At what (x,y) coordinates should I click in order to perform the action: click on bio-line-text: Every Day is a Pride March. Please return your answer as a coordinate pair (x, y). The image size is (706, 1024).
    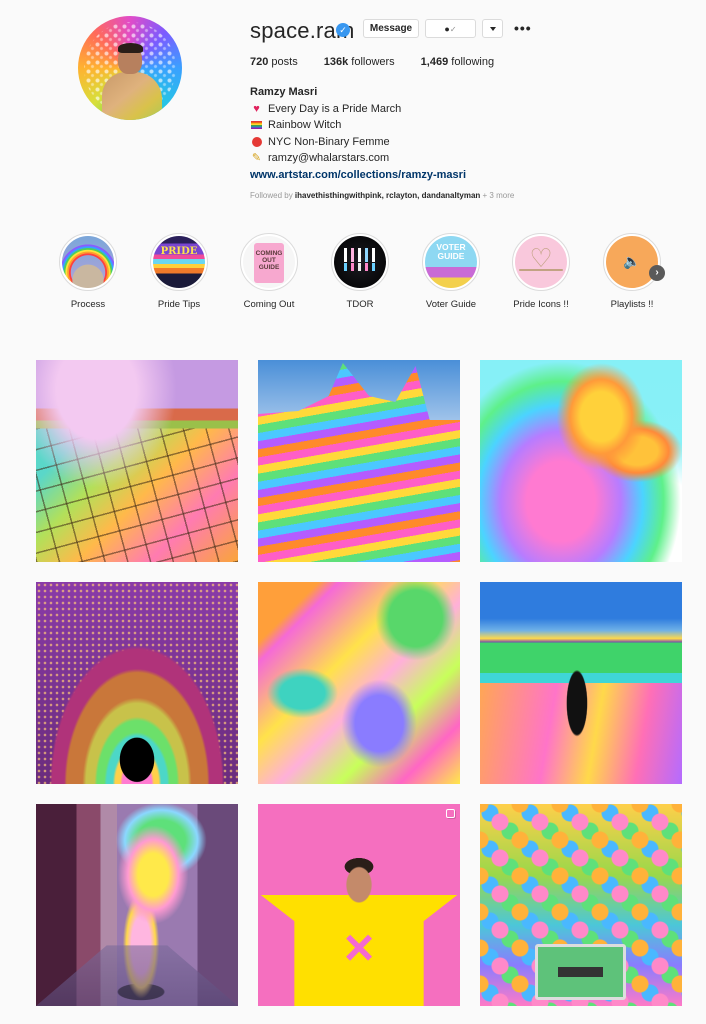
    Looking at the image, I should click on (335, 108).